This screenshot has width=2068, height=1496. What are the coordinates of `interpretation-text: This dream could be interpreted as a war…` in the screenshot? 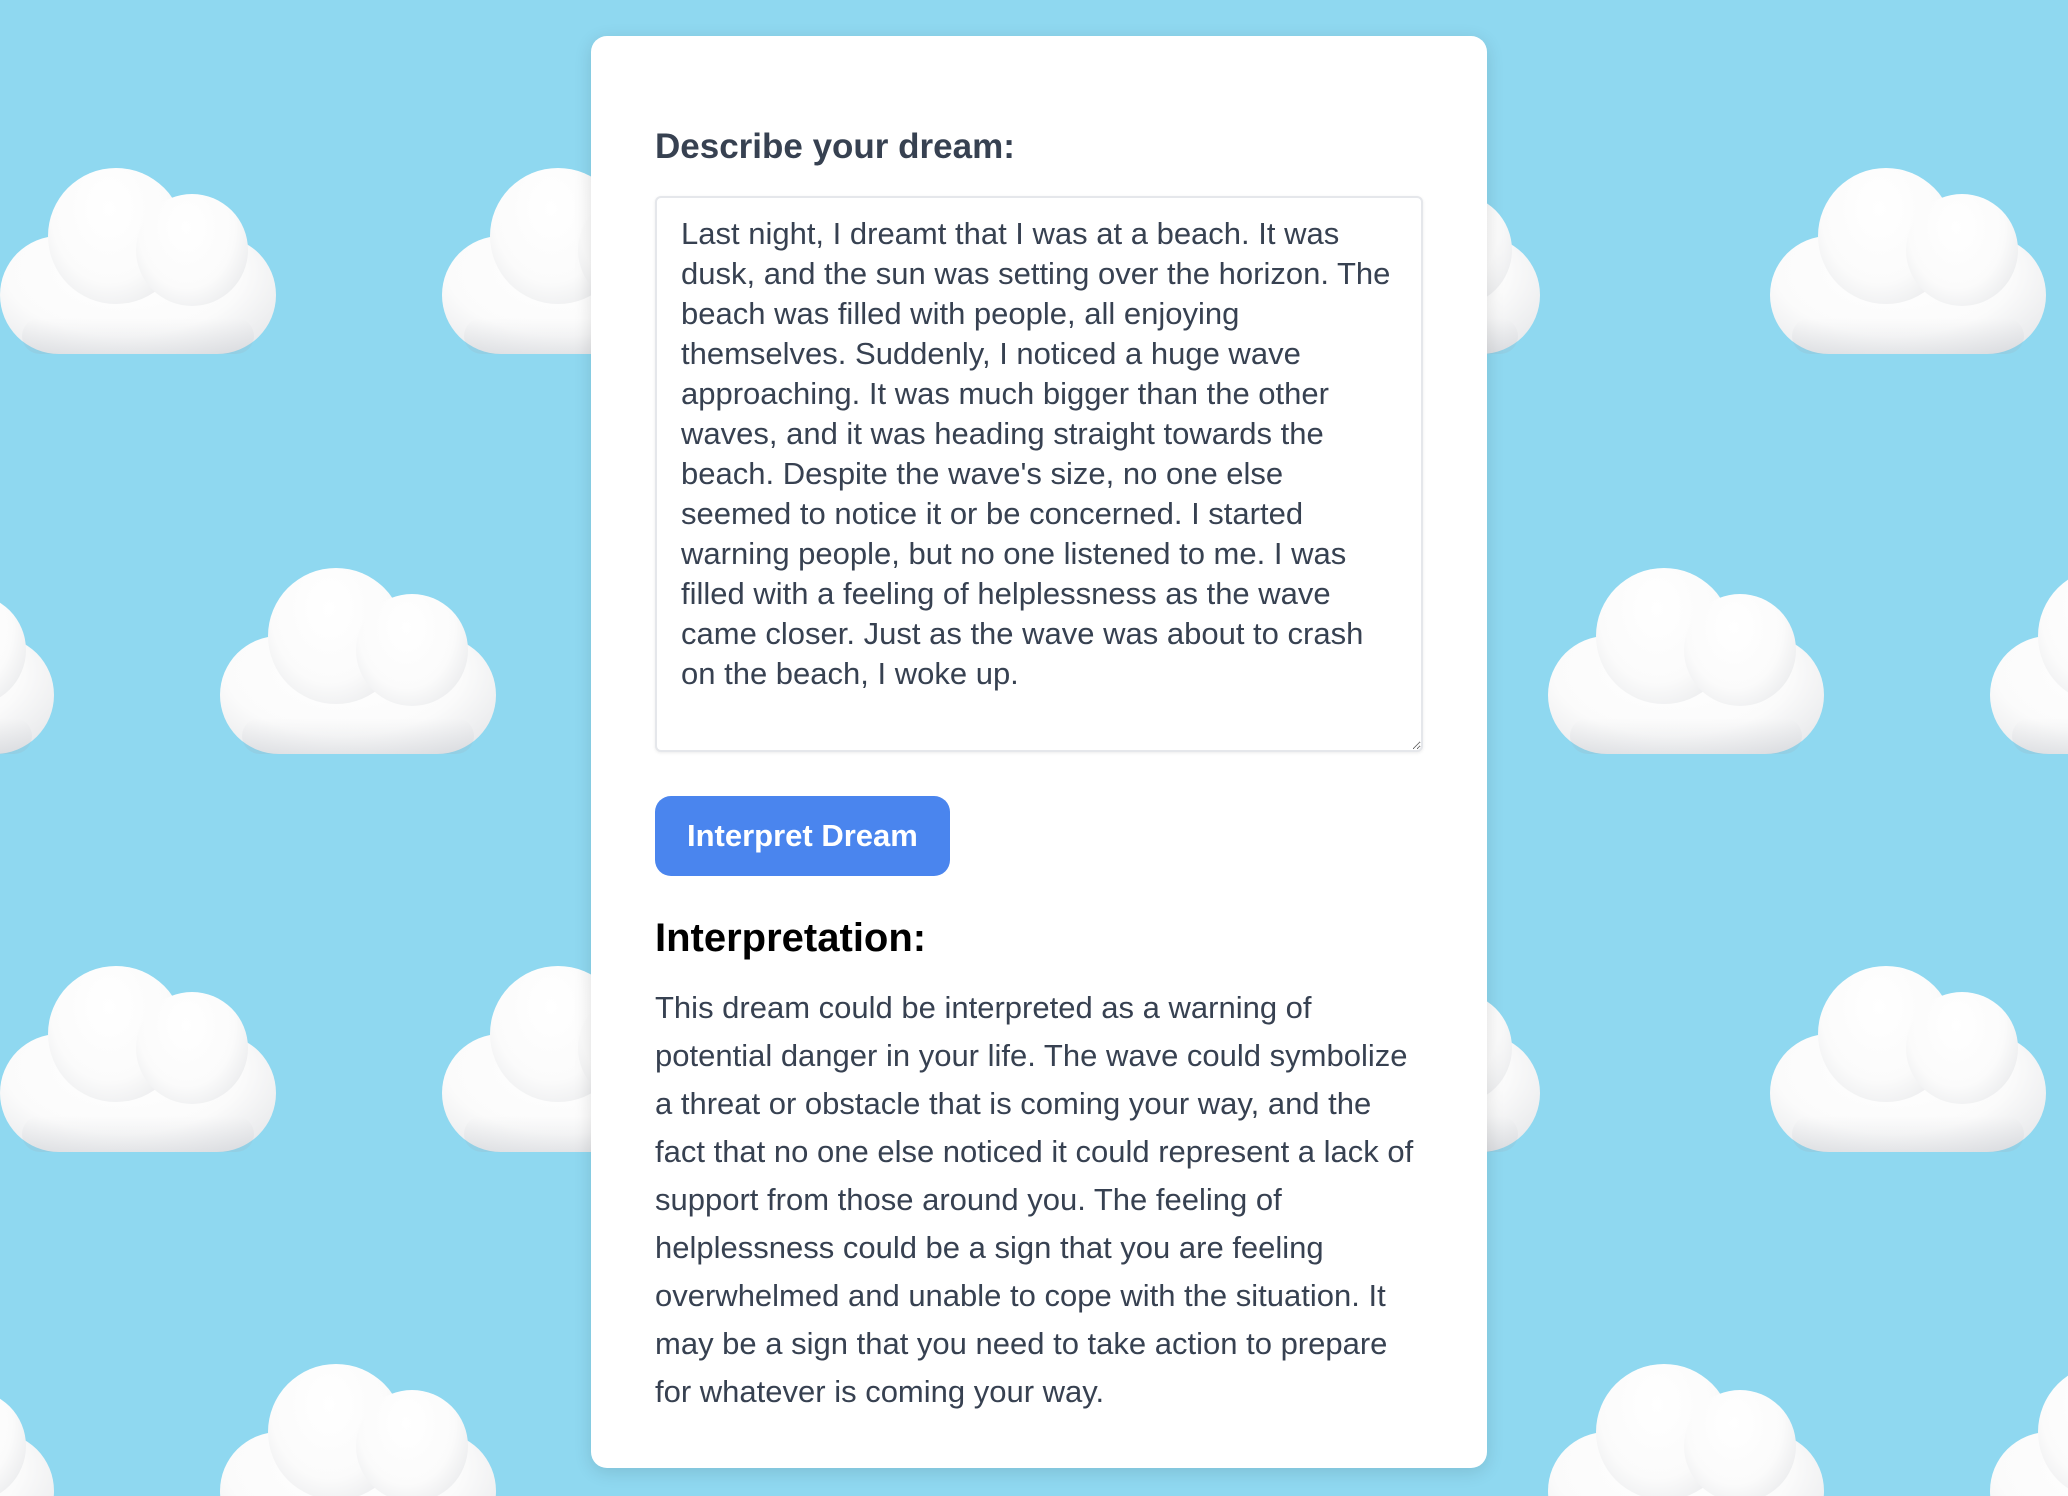 It's located at (1034, 1199).